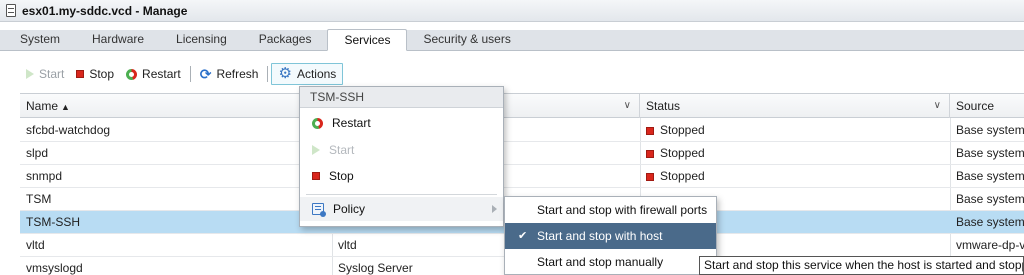 This screenshot has width=1024, height=275. What do you see at coordinates (522, 153) in the screenshot?
I see `table-row: slpd Stopped Base system` at bounding box center [522, 153].